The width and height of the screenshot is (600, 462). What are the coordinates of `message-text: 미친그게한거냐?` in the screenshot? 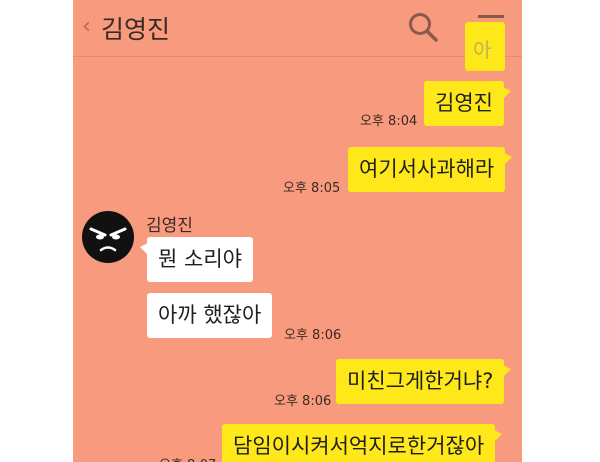 It's located at (420, 381).